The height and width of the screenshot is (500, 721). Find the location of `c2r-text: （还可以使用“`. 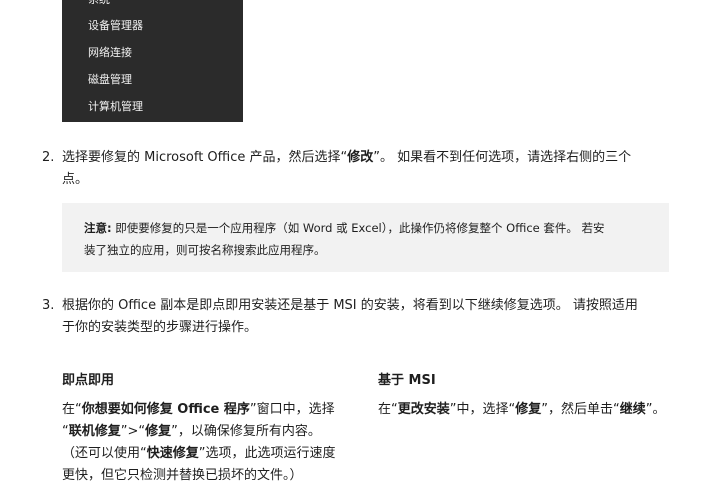

c2r-text: （还可以使用“ is located at coordinates (104, 453).